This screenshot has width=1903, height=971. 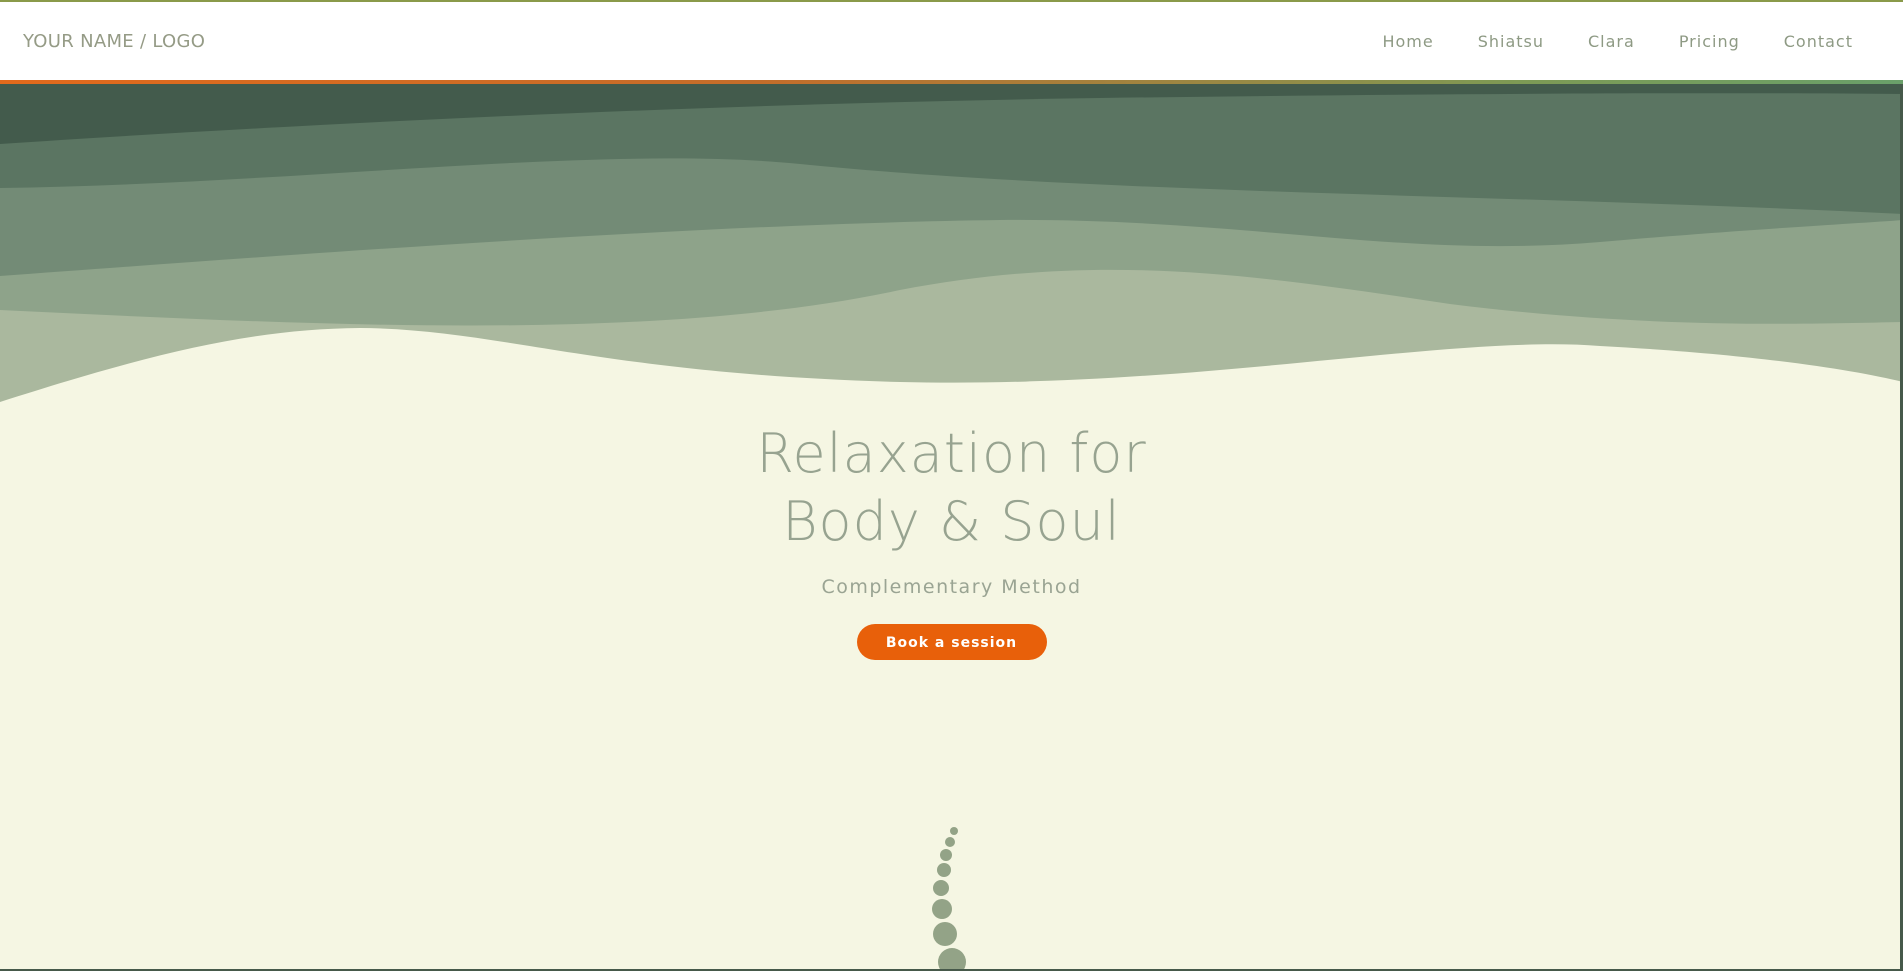 What do you see at coordinates (951, 587) in the screenshot?
I see `hero-subtitle: Complementary Method` at bounding box center [951, 587].